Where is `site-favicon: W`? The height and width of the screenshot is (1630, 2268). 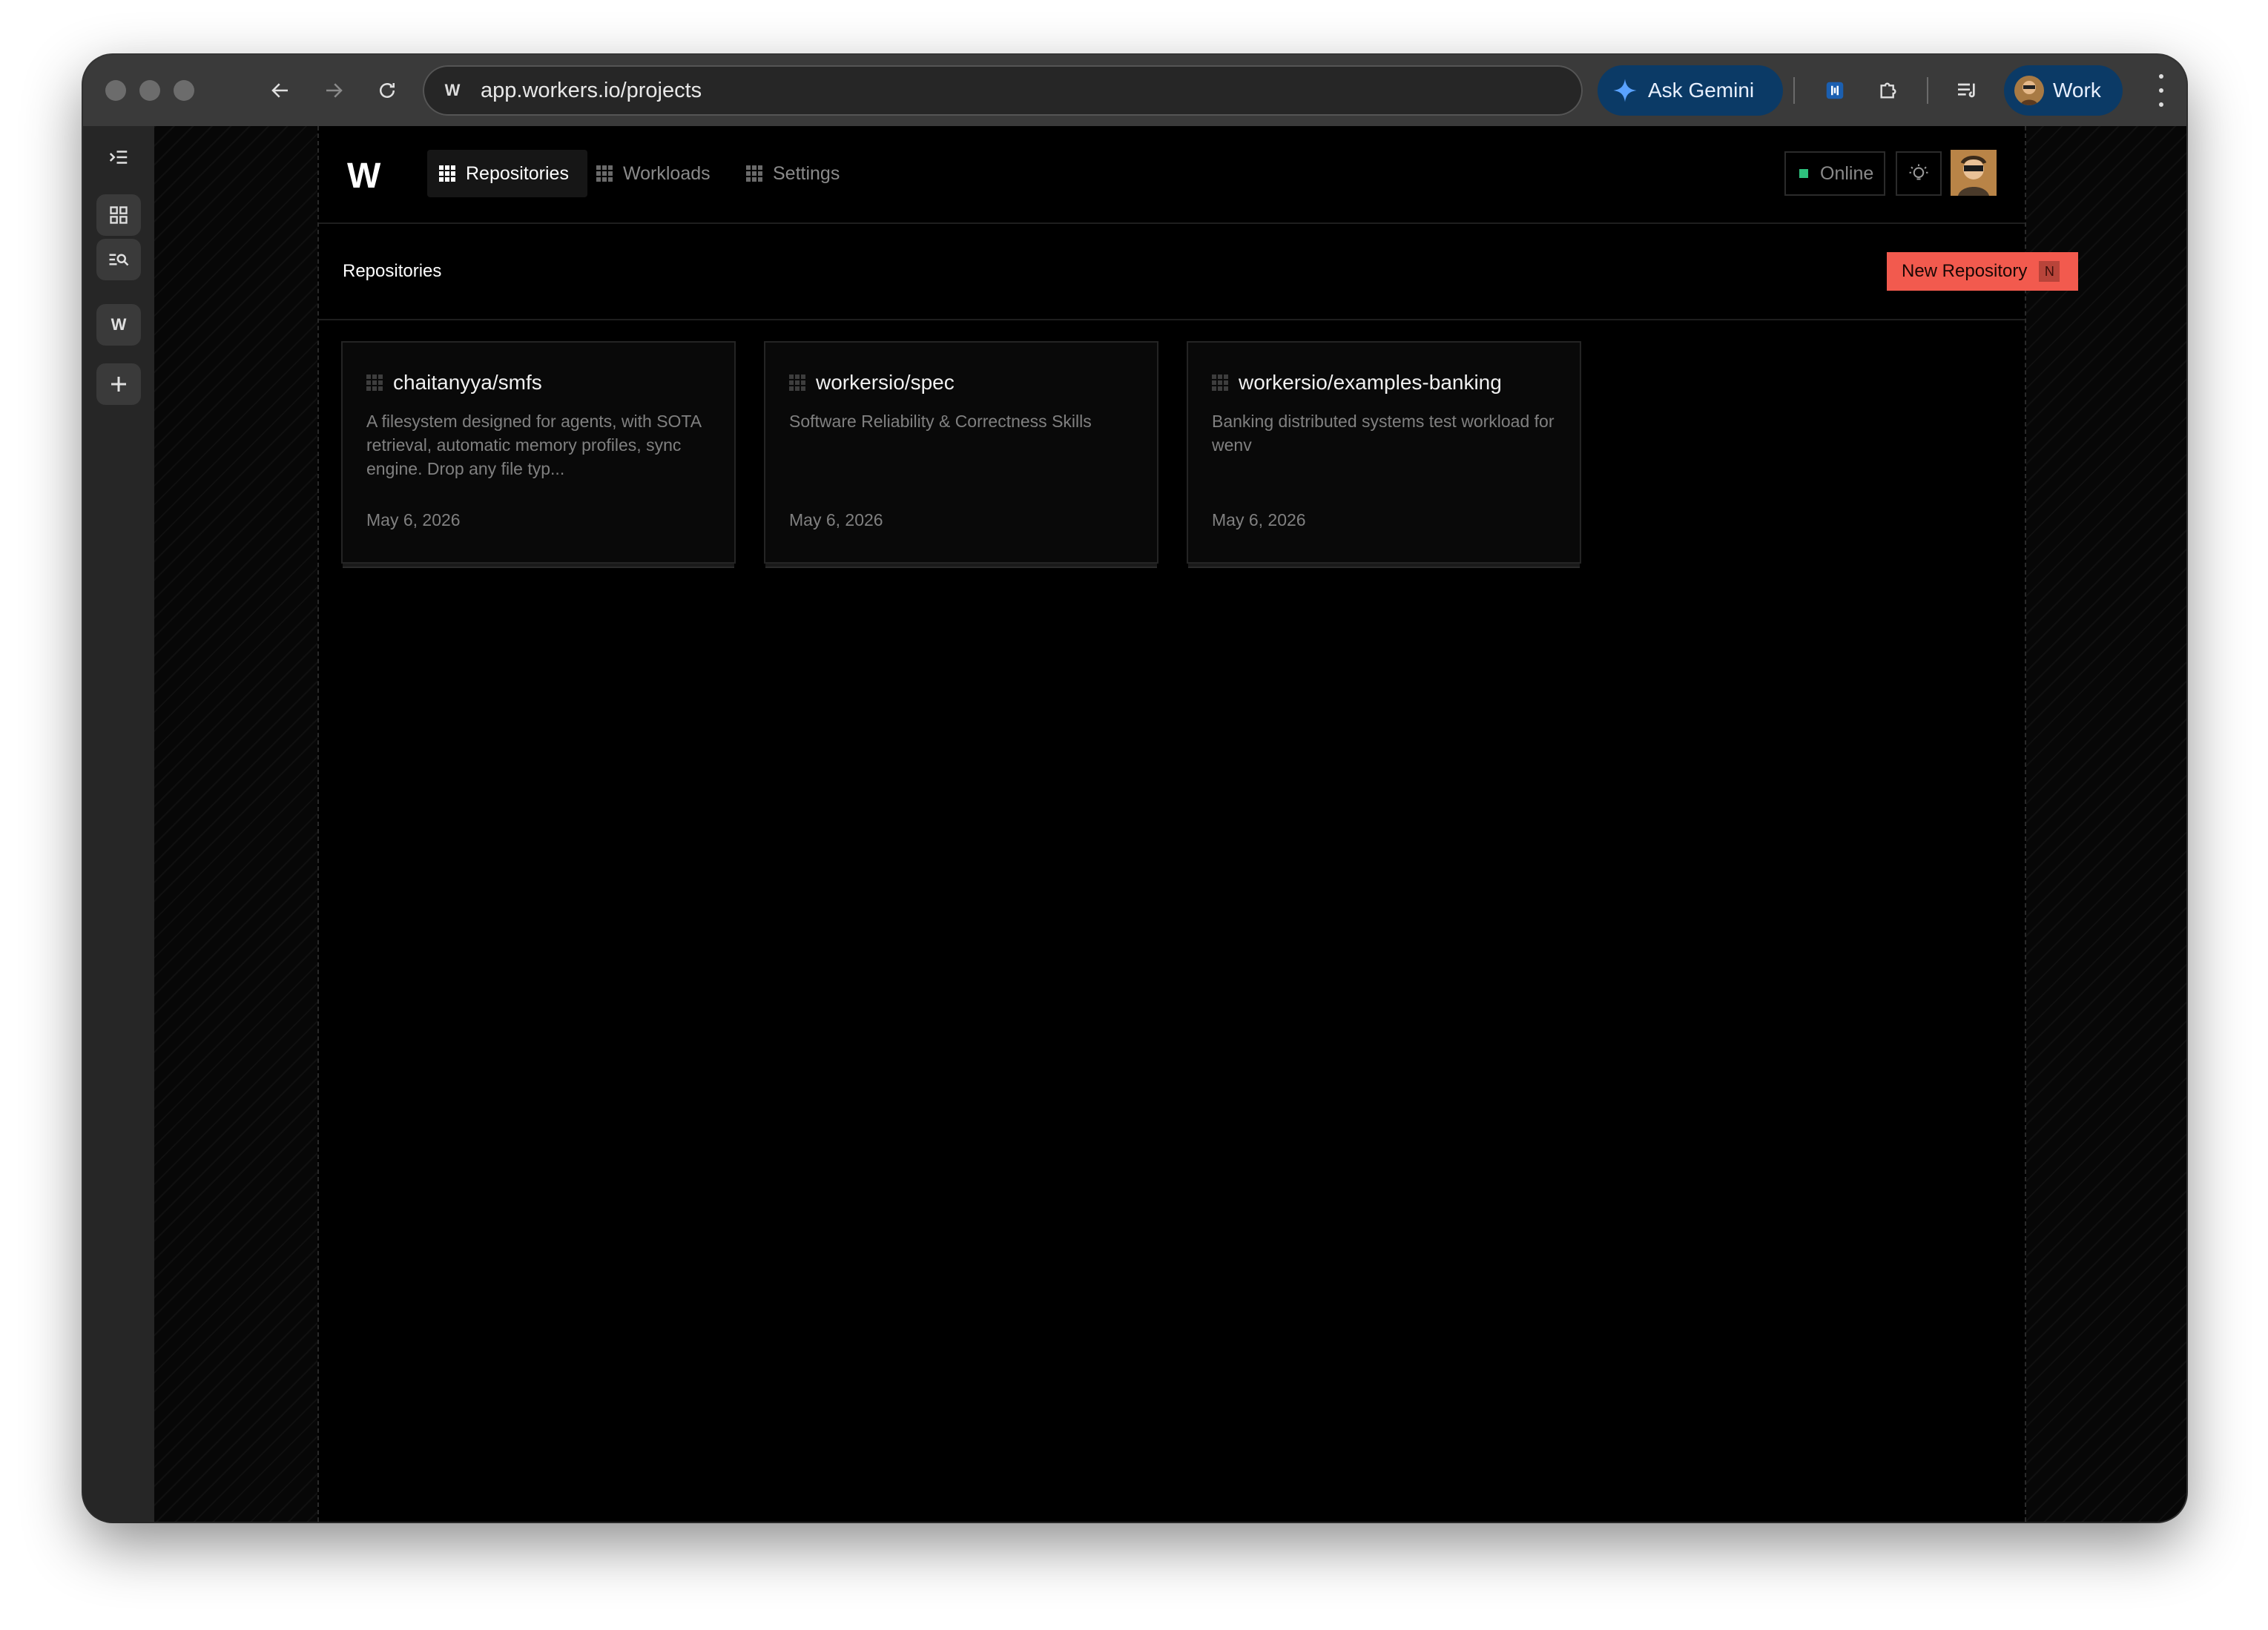 site-favicon: W is located at coordinates (452, 90).